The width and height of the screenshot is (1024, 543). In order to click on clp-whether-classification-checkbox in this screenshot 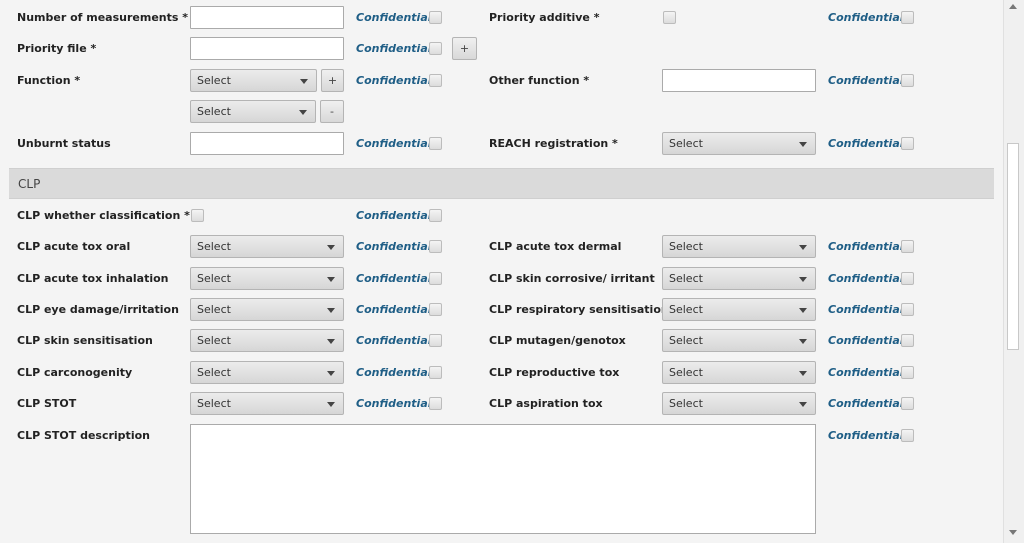, I will do `click(197, 215)`.